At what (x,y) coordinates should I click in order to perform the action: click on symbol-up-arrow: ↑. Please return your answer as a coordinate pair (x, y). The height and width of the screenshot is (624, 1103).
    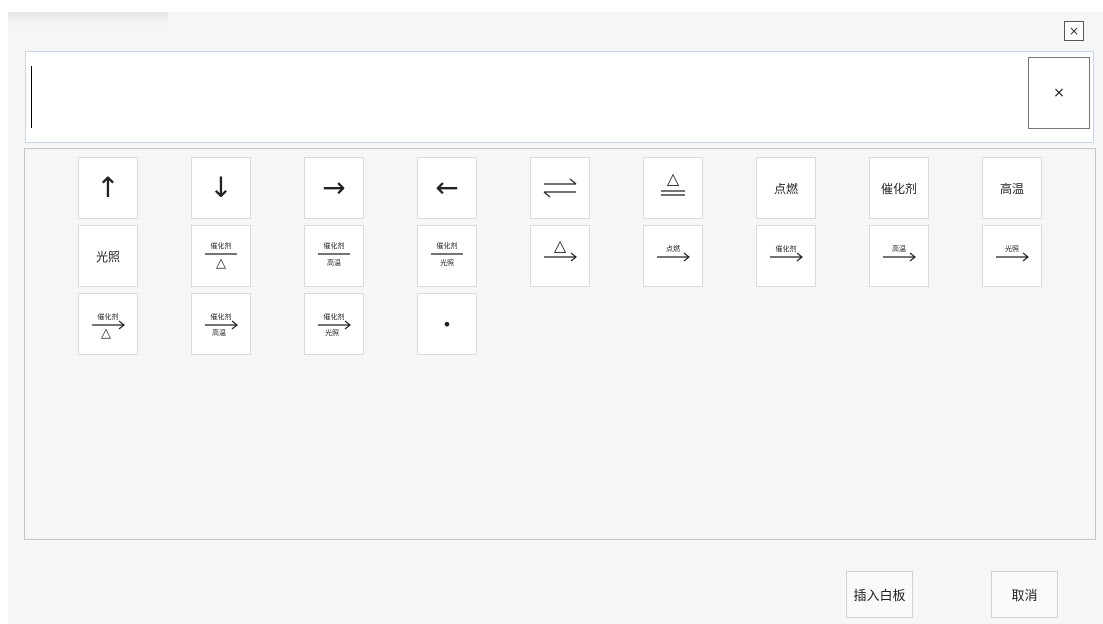
    Looking at the image, I should click on (108, 188).